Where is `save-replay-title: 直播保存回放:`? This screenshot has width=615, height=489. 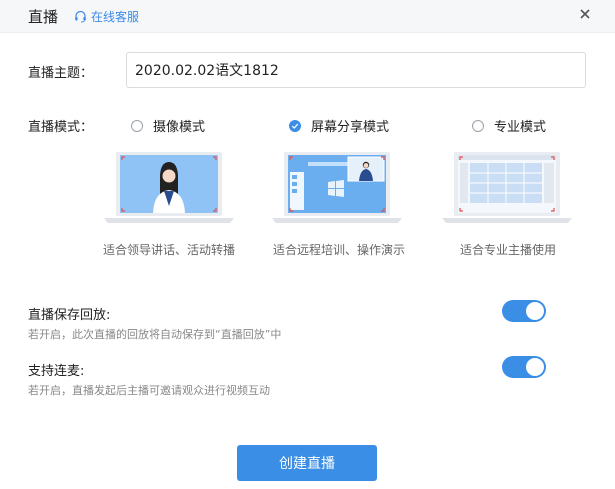 save-replay-title: 直播保存回放: is located at coordinates (69, 315).